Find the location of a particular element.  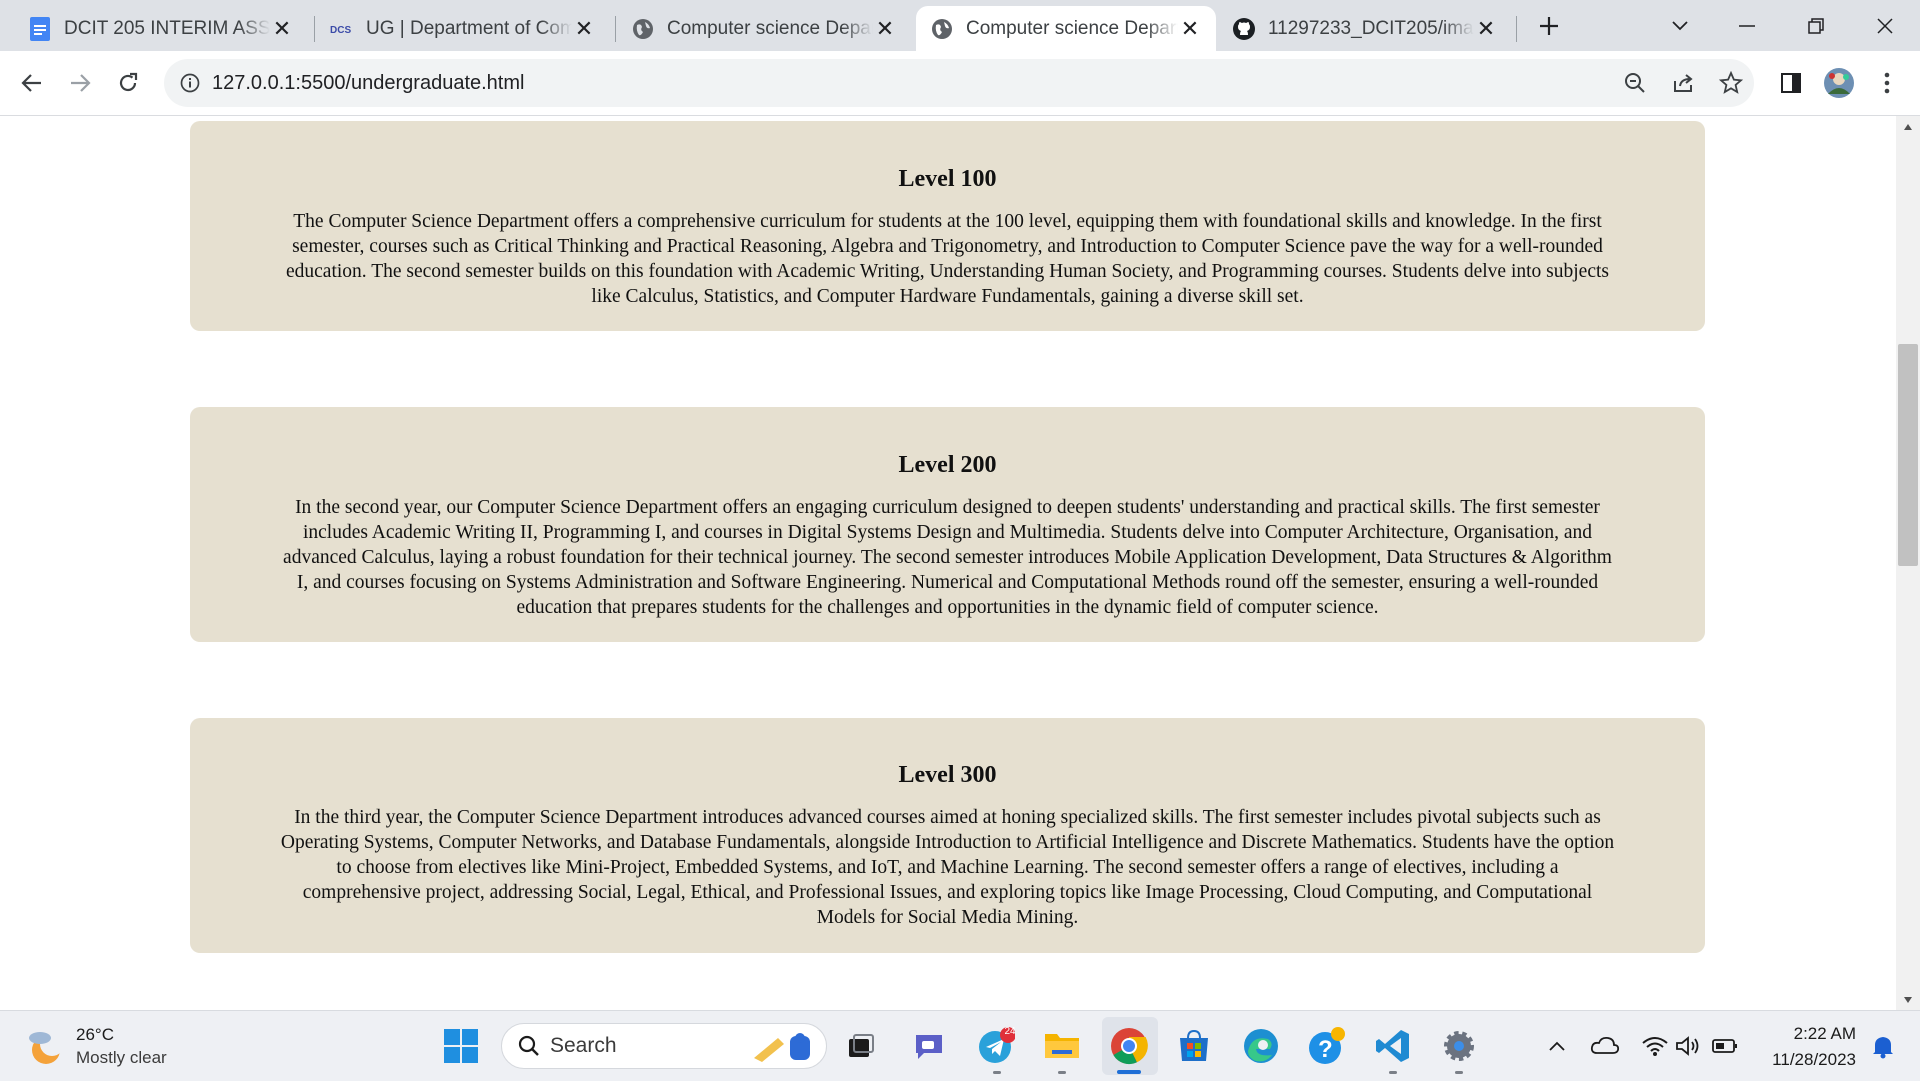

bookmark-button is located at coordinates (1731, 83).